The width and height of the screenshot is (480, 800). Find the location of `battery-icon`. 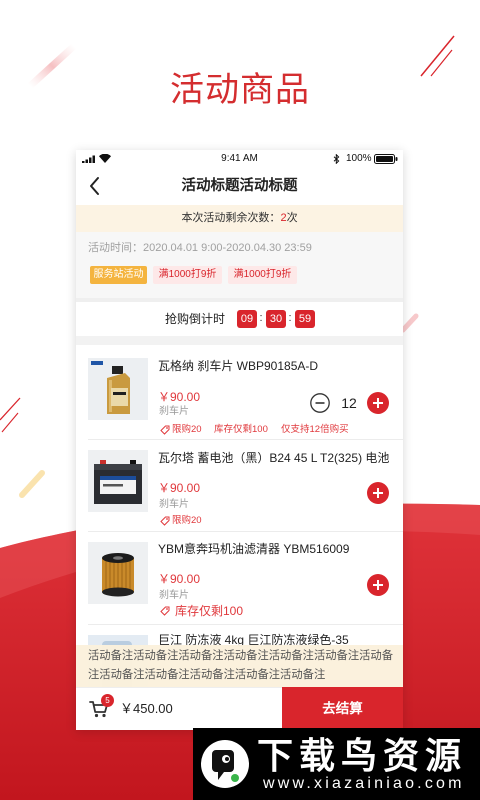

battery-icon is located at coordinates (386, 159).